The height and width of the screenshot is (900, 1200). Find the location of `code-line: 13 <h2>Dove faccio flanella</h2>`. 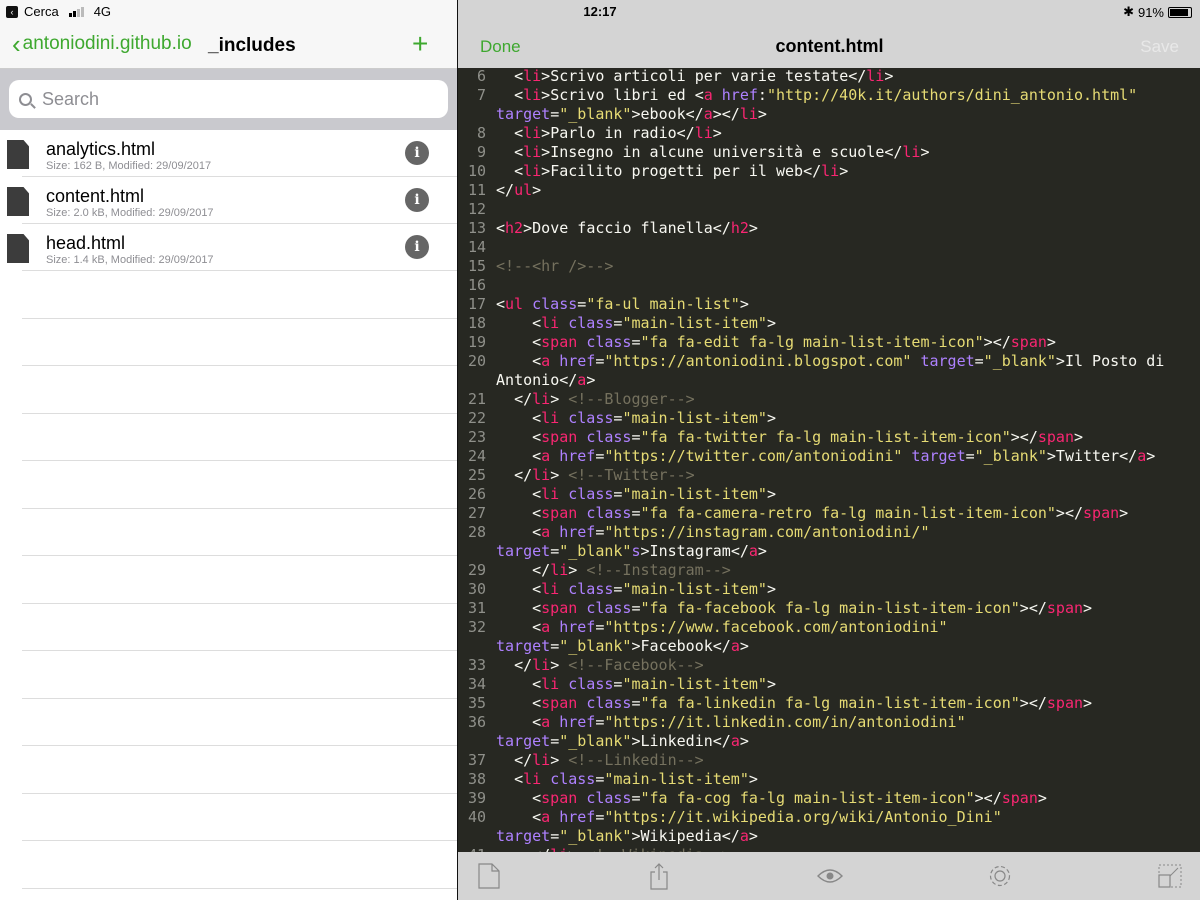

code-line: 13 <h2>Dove faccio flanella</h2> is located at coordinates (829, 228).